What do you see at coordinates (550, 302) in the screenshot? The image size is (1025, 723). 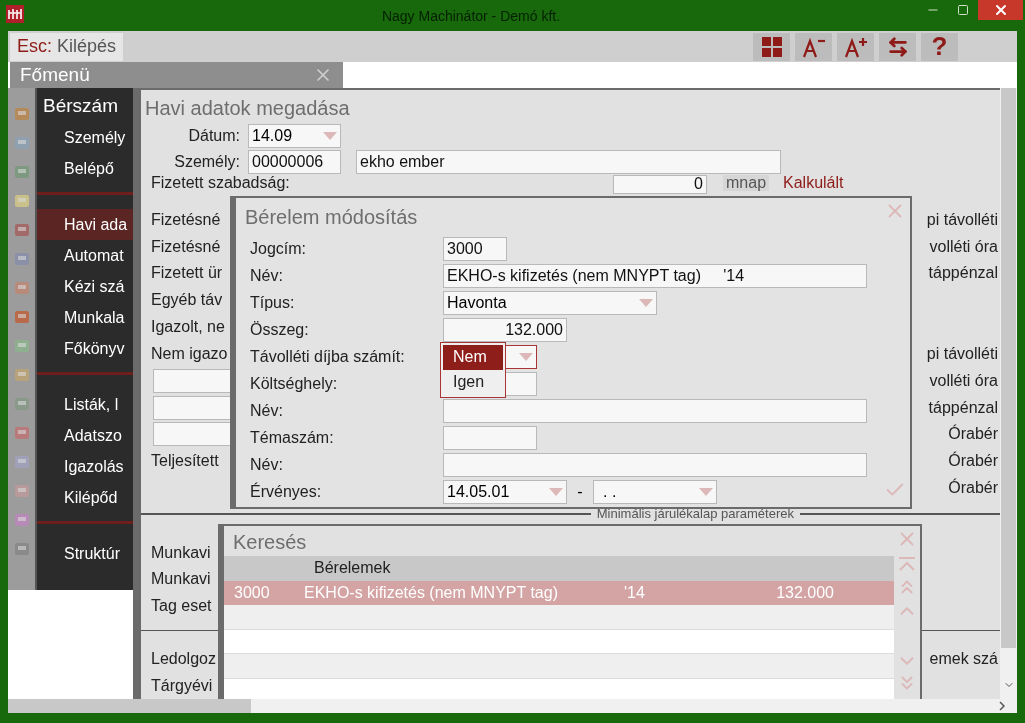 I see `select-field: Havonta` at bounding box center [550, 302].